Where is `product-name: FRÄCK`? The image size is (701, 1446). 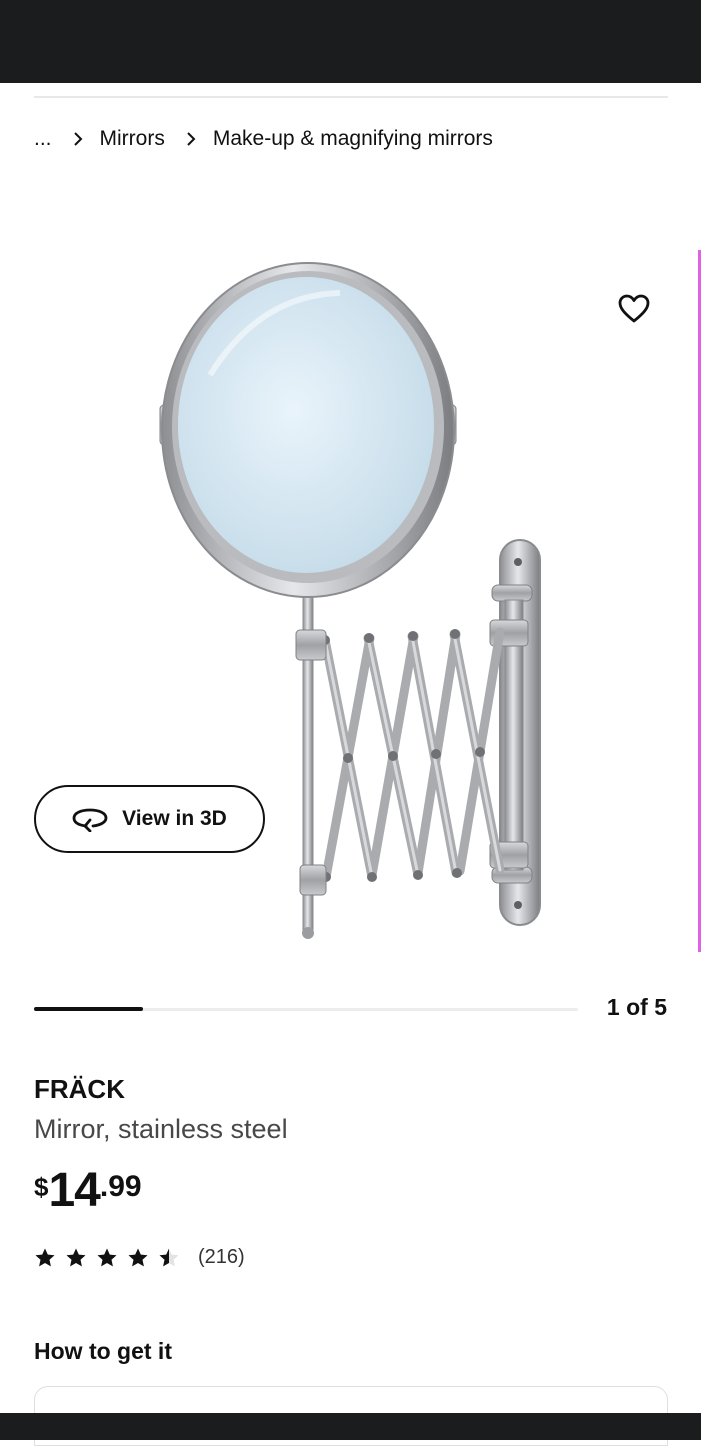 product-name: FRÄCK is located at coordinates (79, 1089).